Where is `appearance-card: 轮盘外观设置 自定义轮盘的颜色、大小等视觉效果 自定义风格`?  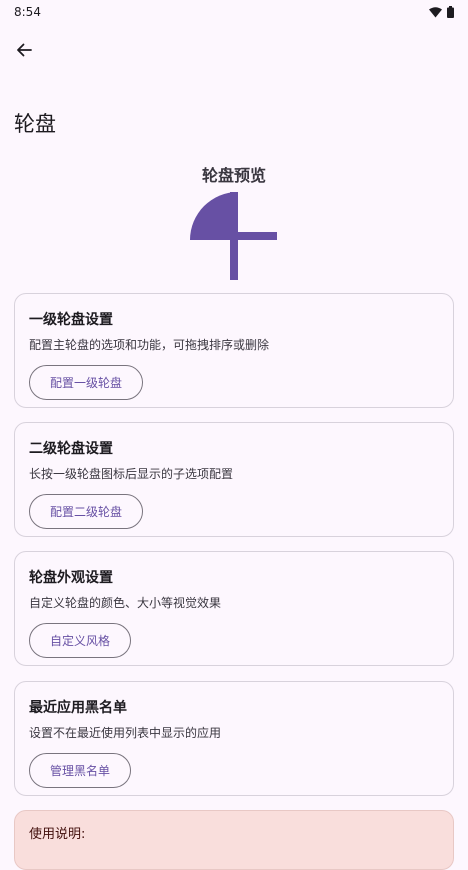 appearance-card: 轮盘外观设置 自定义轮盘的颜色、大小等视觉效果 自定义风格 is located at coordinates (234, 608).